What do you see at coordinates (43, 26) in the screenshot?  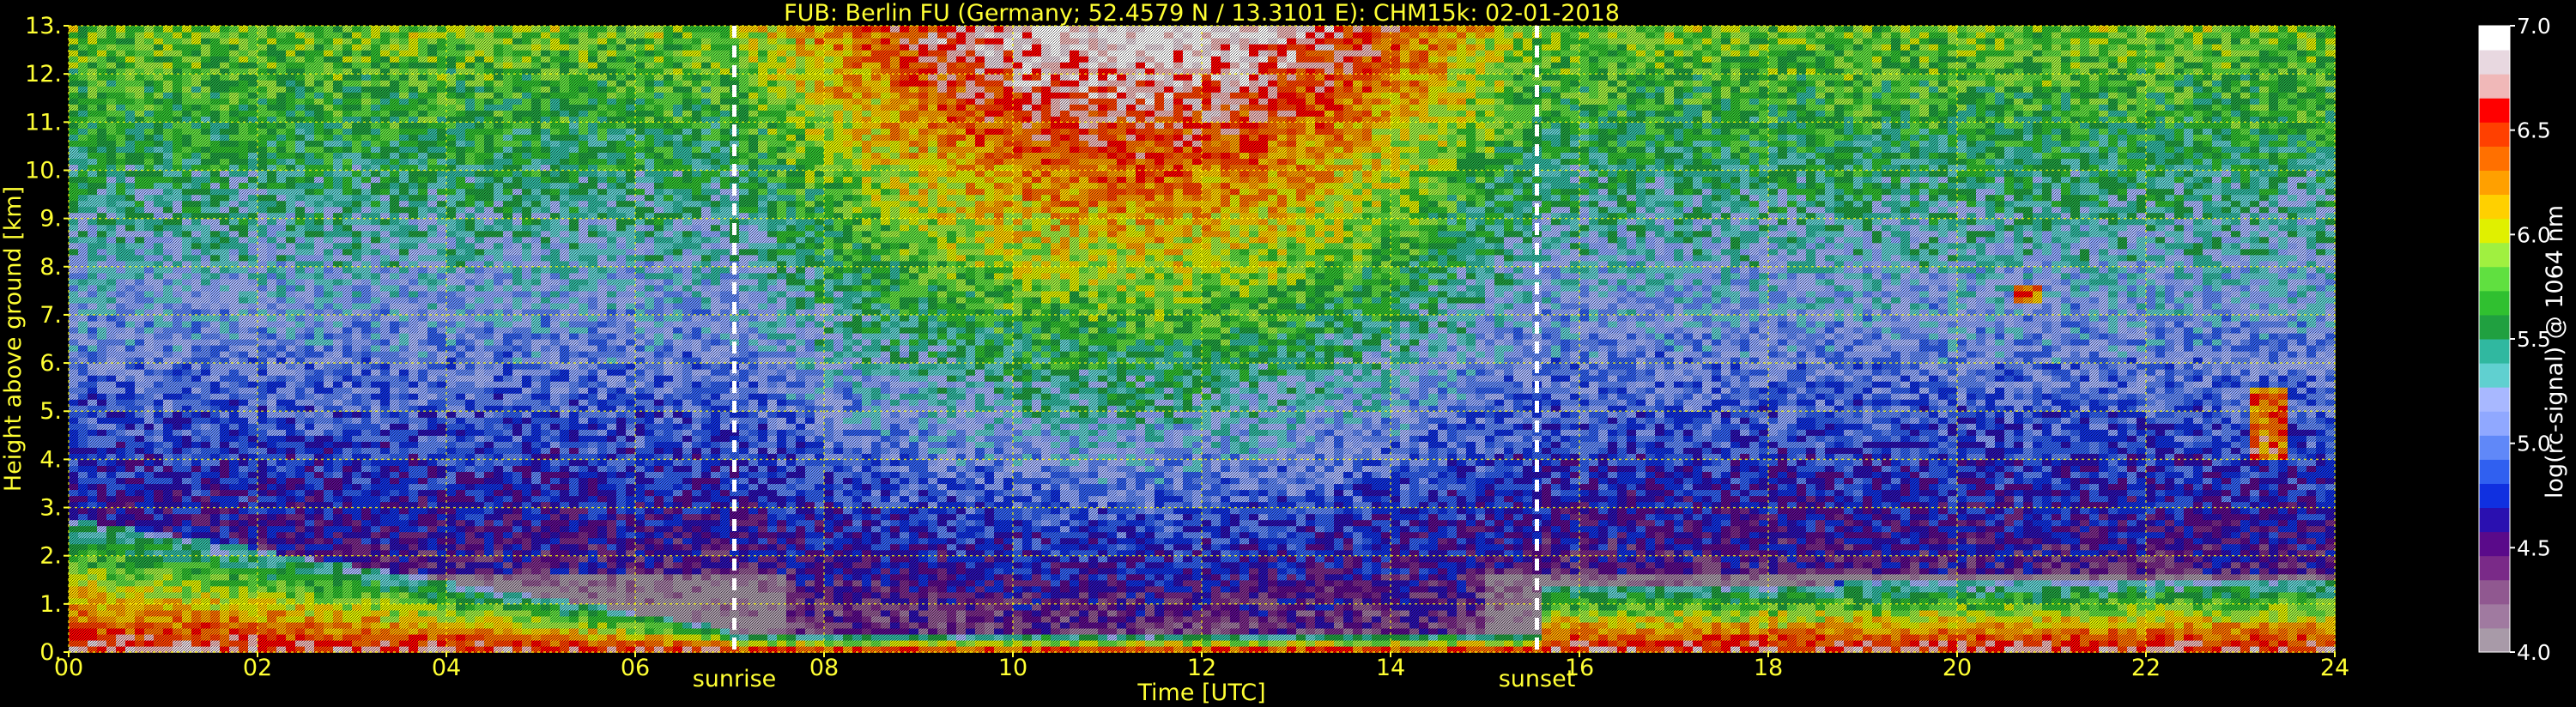 I see `y-tick-label: 13.` at bounding box center [43, 26].